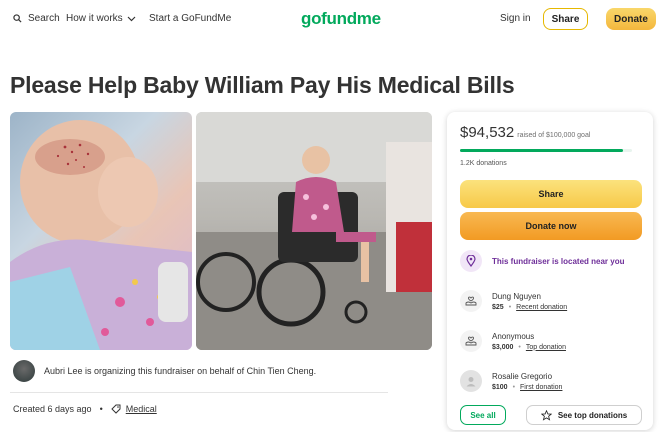 This screenshot has height=432, width=660. Describe the element at coordinates (503, 347) in the screenshot. I see `donor-amount: $3,000` at that location.